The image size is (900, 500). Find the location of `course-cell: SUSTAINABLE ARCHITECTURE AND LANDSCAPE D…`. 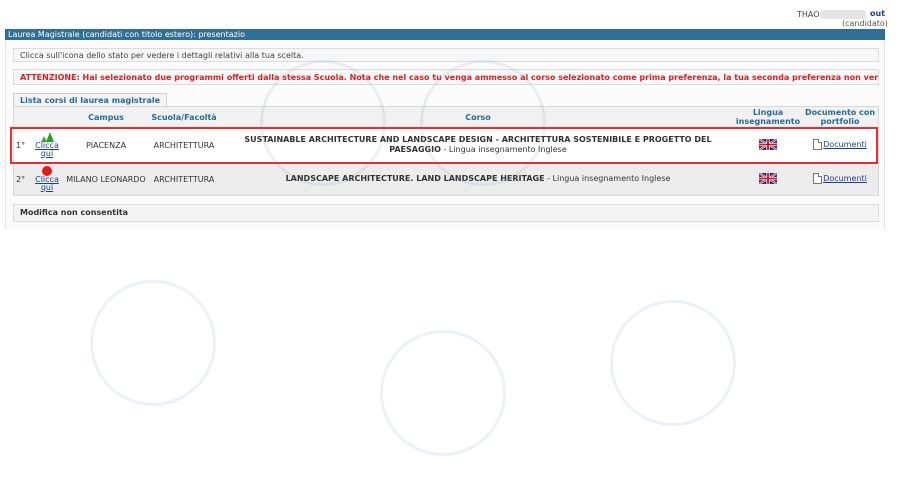

course-cell: SUSTAINABLE ARCHITECTURE AND LANDSCAPE D… is located at coordinates (478, 145).